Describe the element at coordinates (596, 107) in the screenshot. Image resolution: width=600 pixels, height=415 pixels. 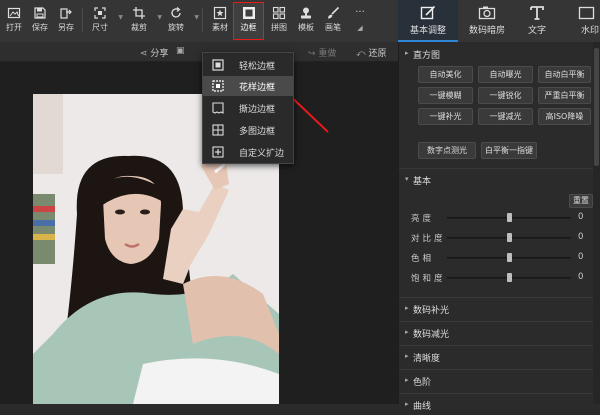
I see `scrollbar-thumb` at that location.